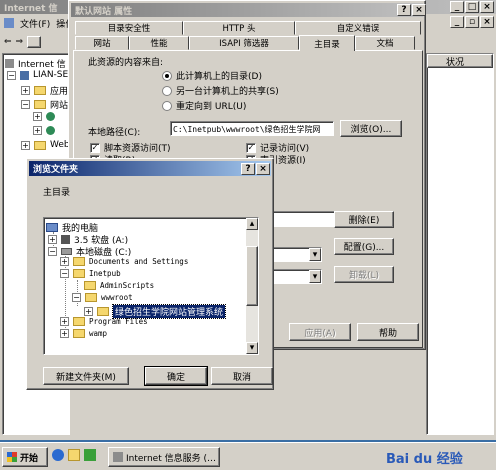 The width and height of the screenshot is (496, 470). I want to click on unload-button: 卸载(L), so click(364, 274).